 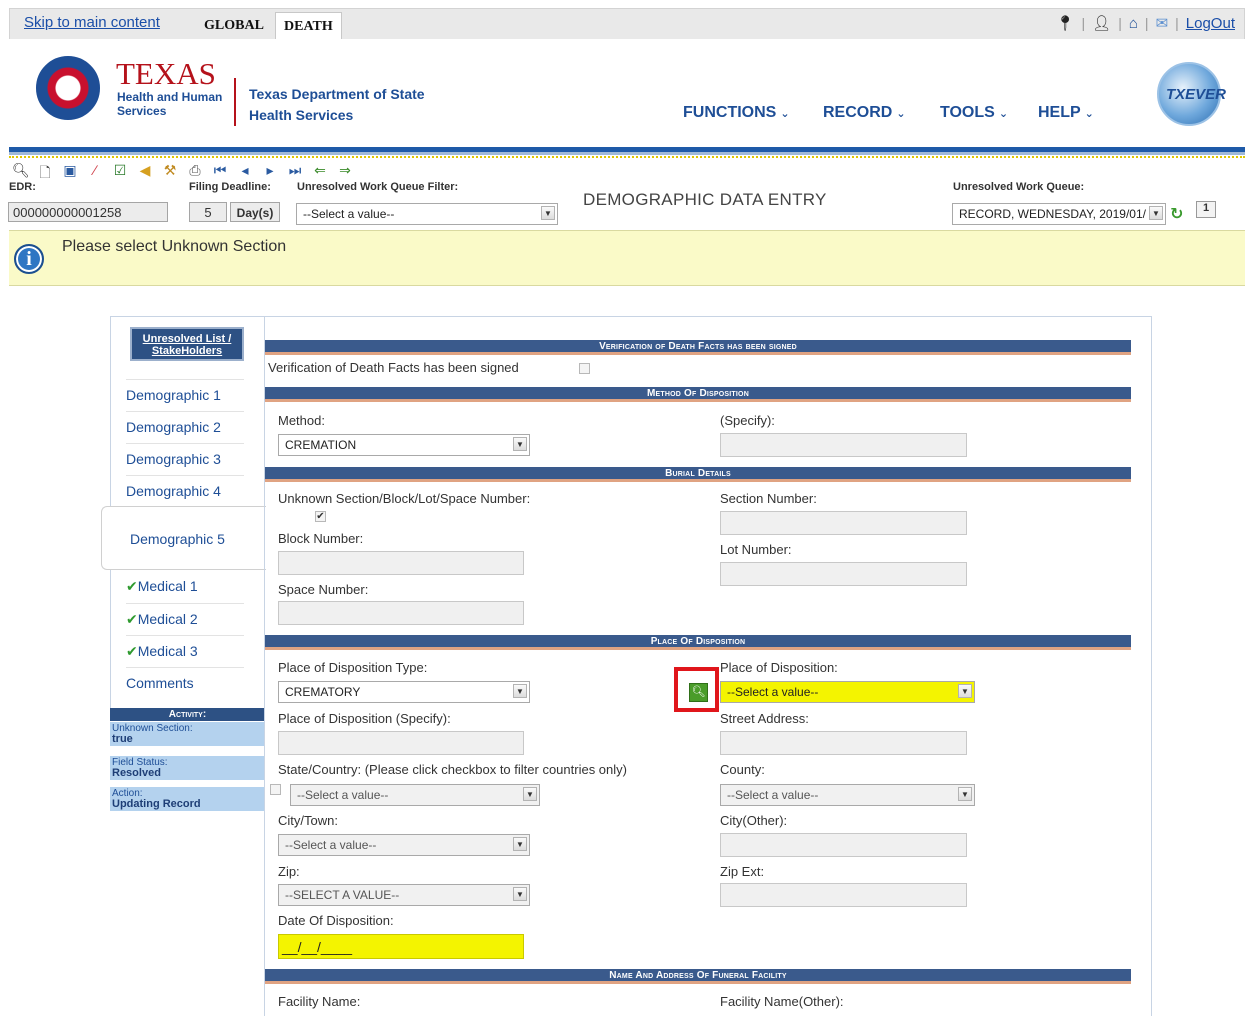 I want to click on wrench-icon: ⚒, so click(x=170, y=174).